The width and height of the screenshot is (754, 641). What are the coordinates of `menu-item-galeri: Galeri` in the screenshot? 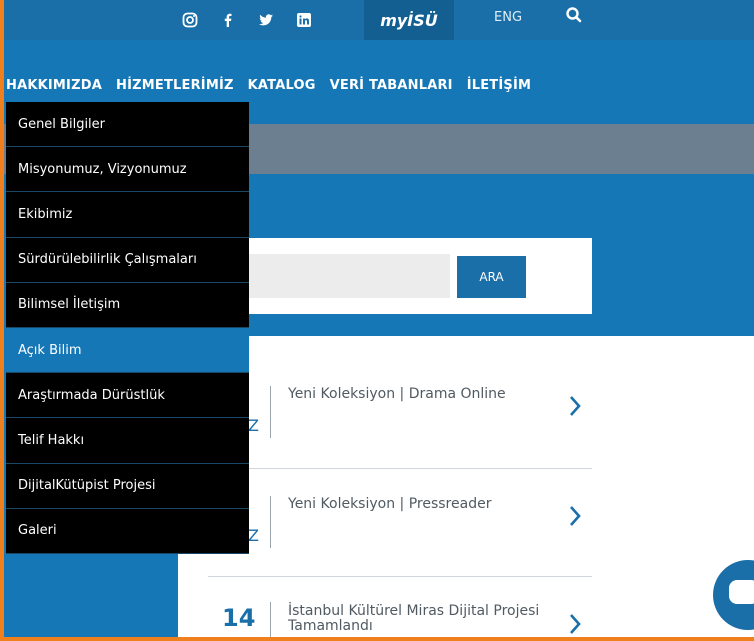 It's located at (127, 531).